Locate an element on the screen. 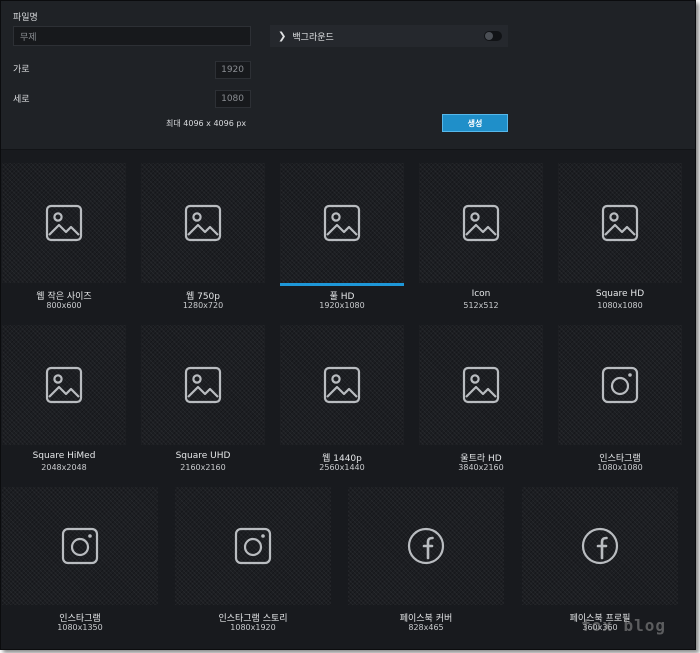  filename-input: 무제 is located at coordinates (132, 36).